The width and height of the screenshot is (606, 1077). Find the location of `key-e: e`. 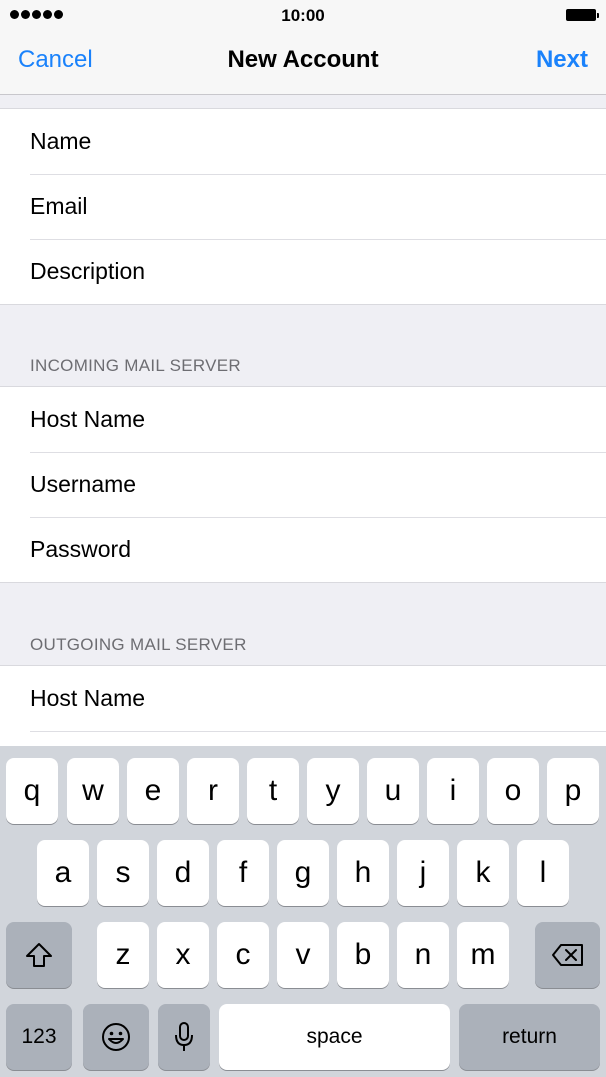

key-e: e is located at coordinates (153, 791).